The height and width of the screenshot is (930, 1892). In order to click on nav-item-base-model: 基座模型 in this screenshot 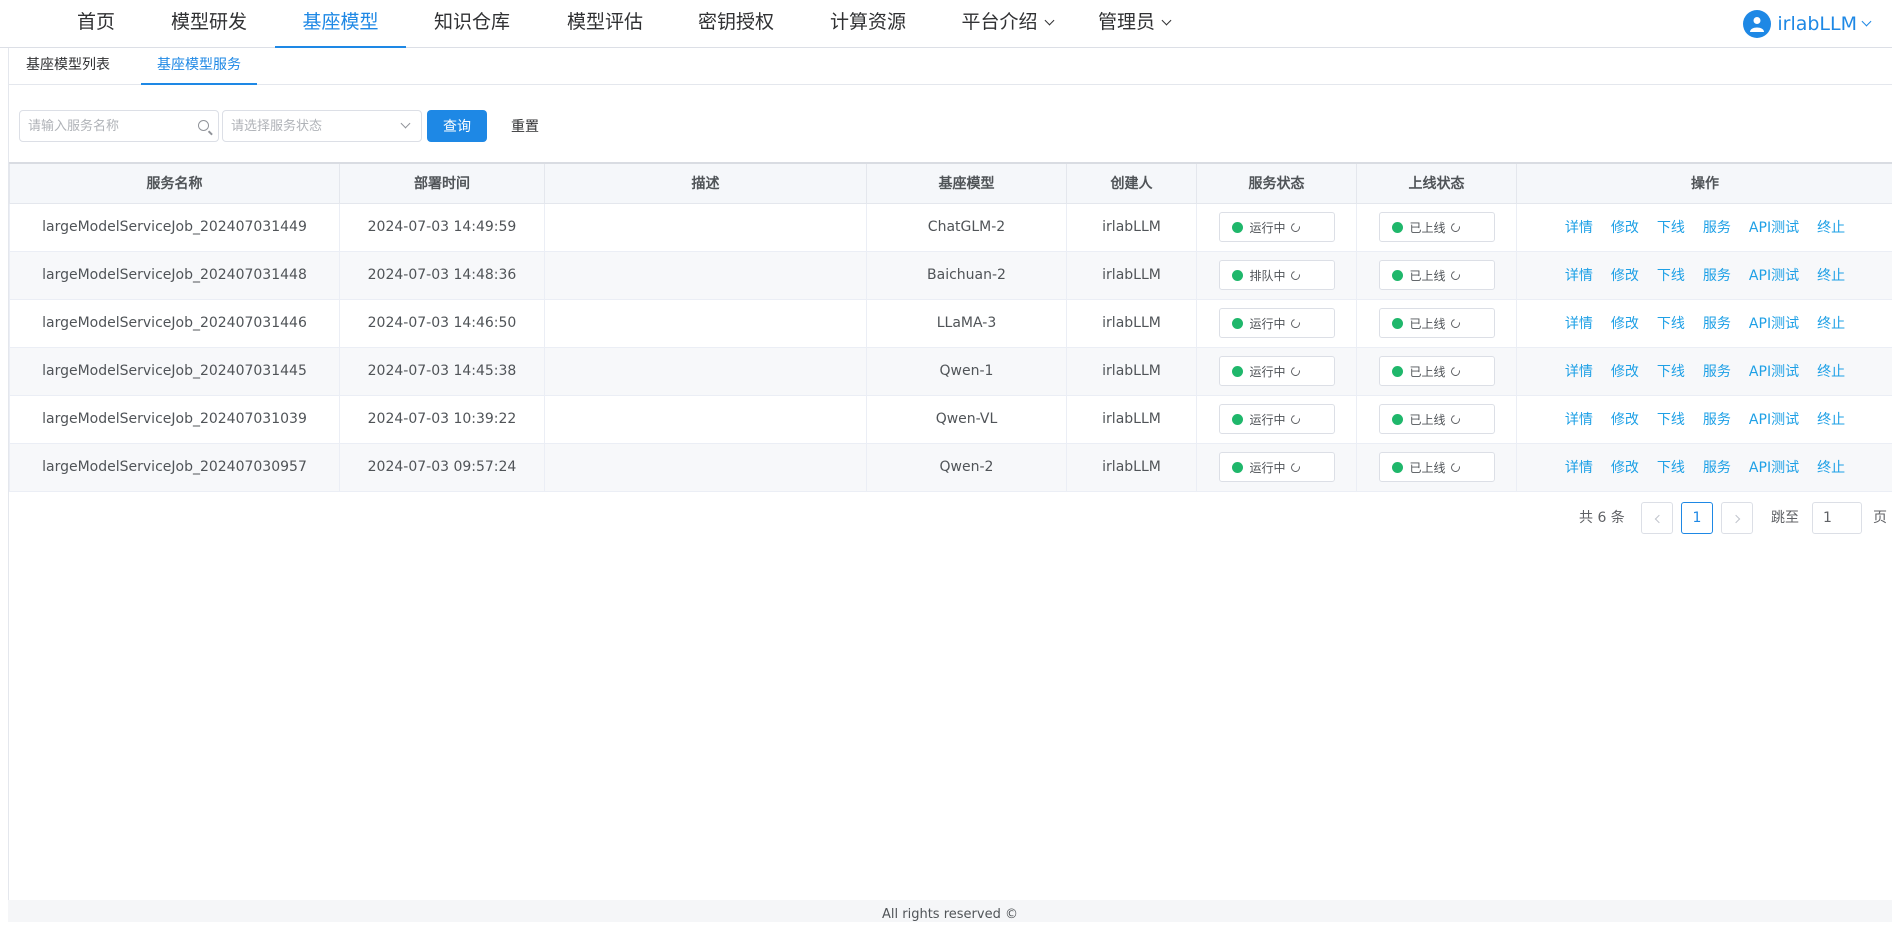, I will do `click(340, 24)`.